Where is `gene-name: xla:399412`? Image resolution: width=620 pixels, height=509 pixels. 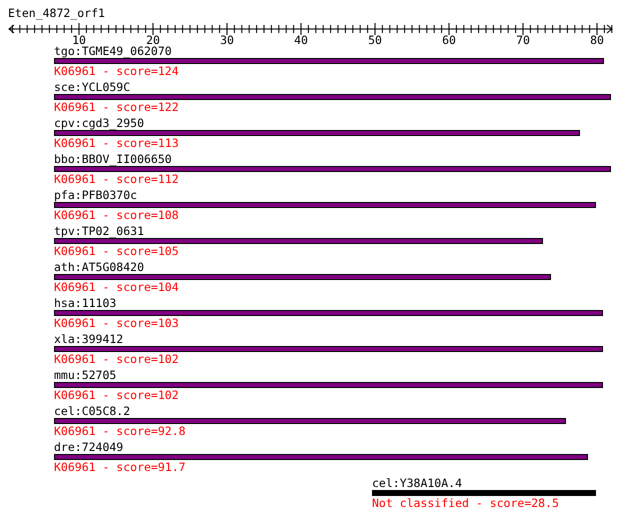
gene-name: xla:399412 is located at coordinates (89, 339).